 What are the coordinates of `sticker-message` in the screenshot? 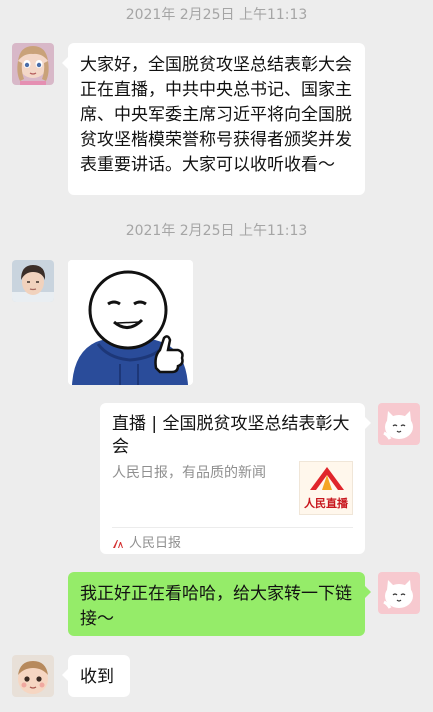 It's located at (130, 322).